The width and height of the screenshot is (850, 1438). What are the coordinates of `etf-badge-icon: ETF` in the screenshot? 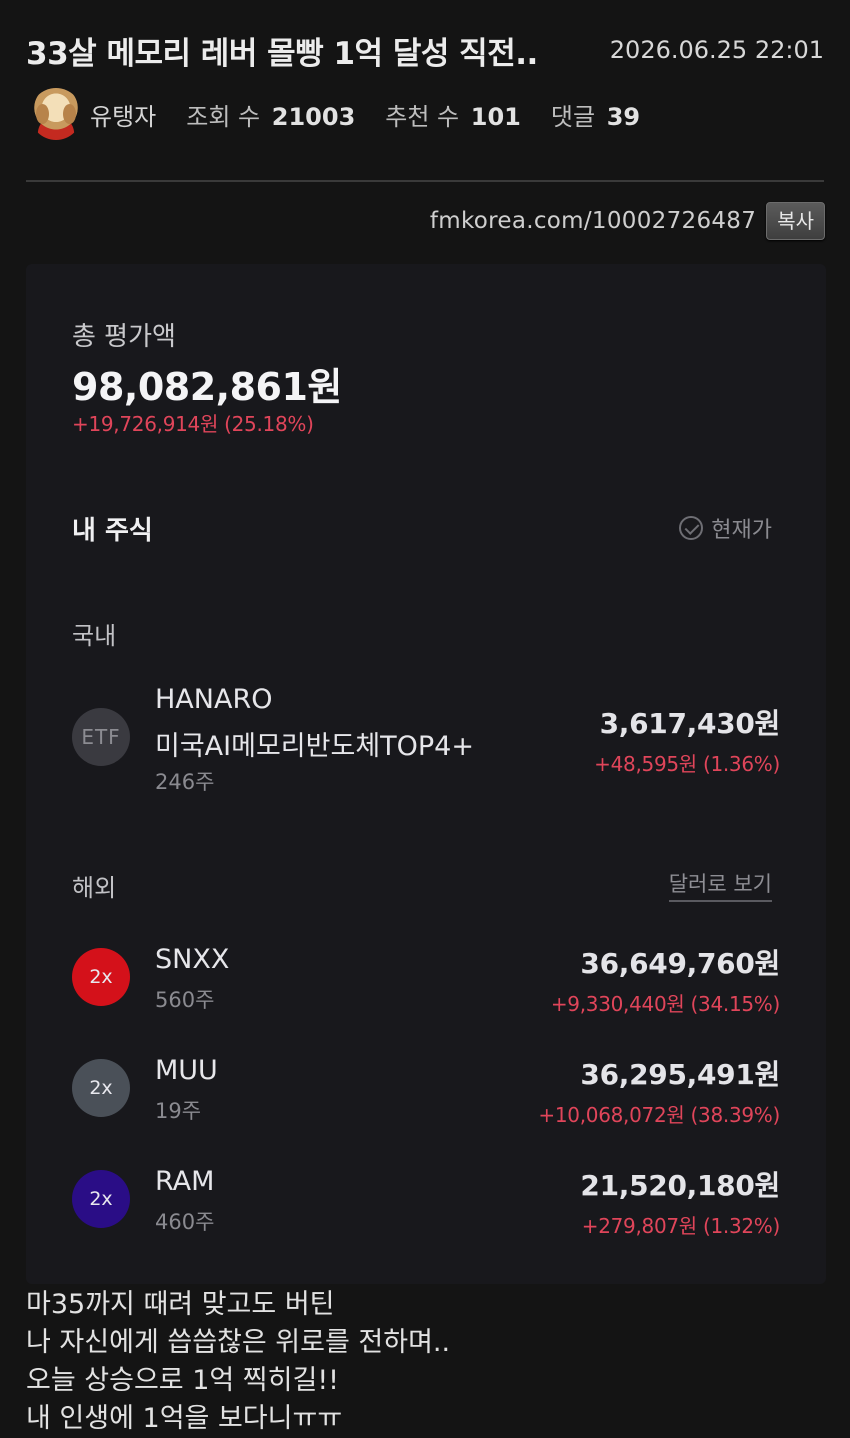 It's located at (101, 737).